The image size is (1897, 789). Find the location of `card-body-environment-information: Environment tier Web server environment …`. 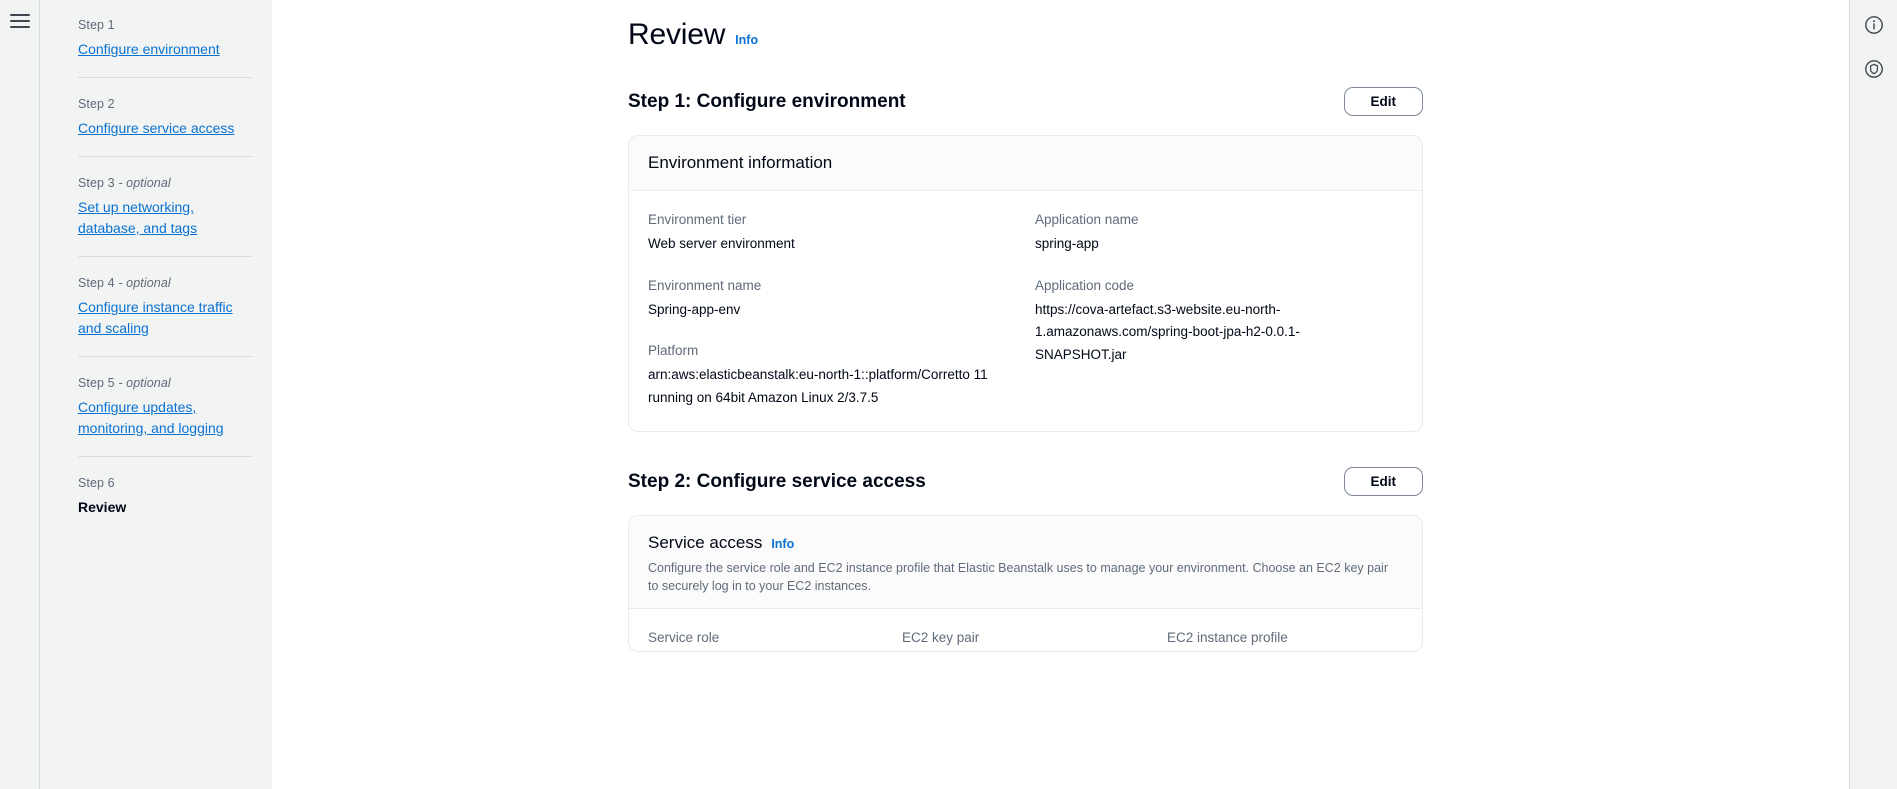

card-body-environment-information: Environment tier Web server environment … is located at coordinates (1025, 311).